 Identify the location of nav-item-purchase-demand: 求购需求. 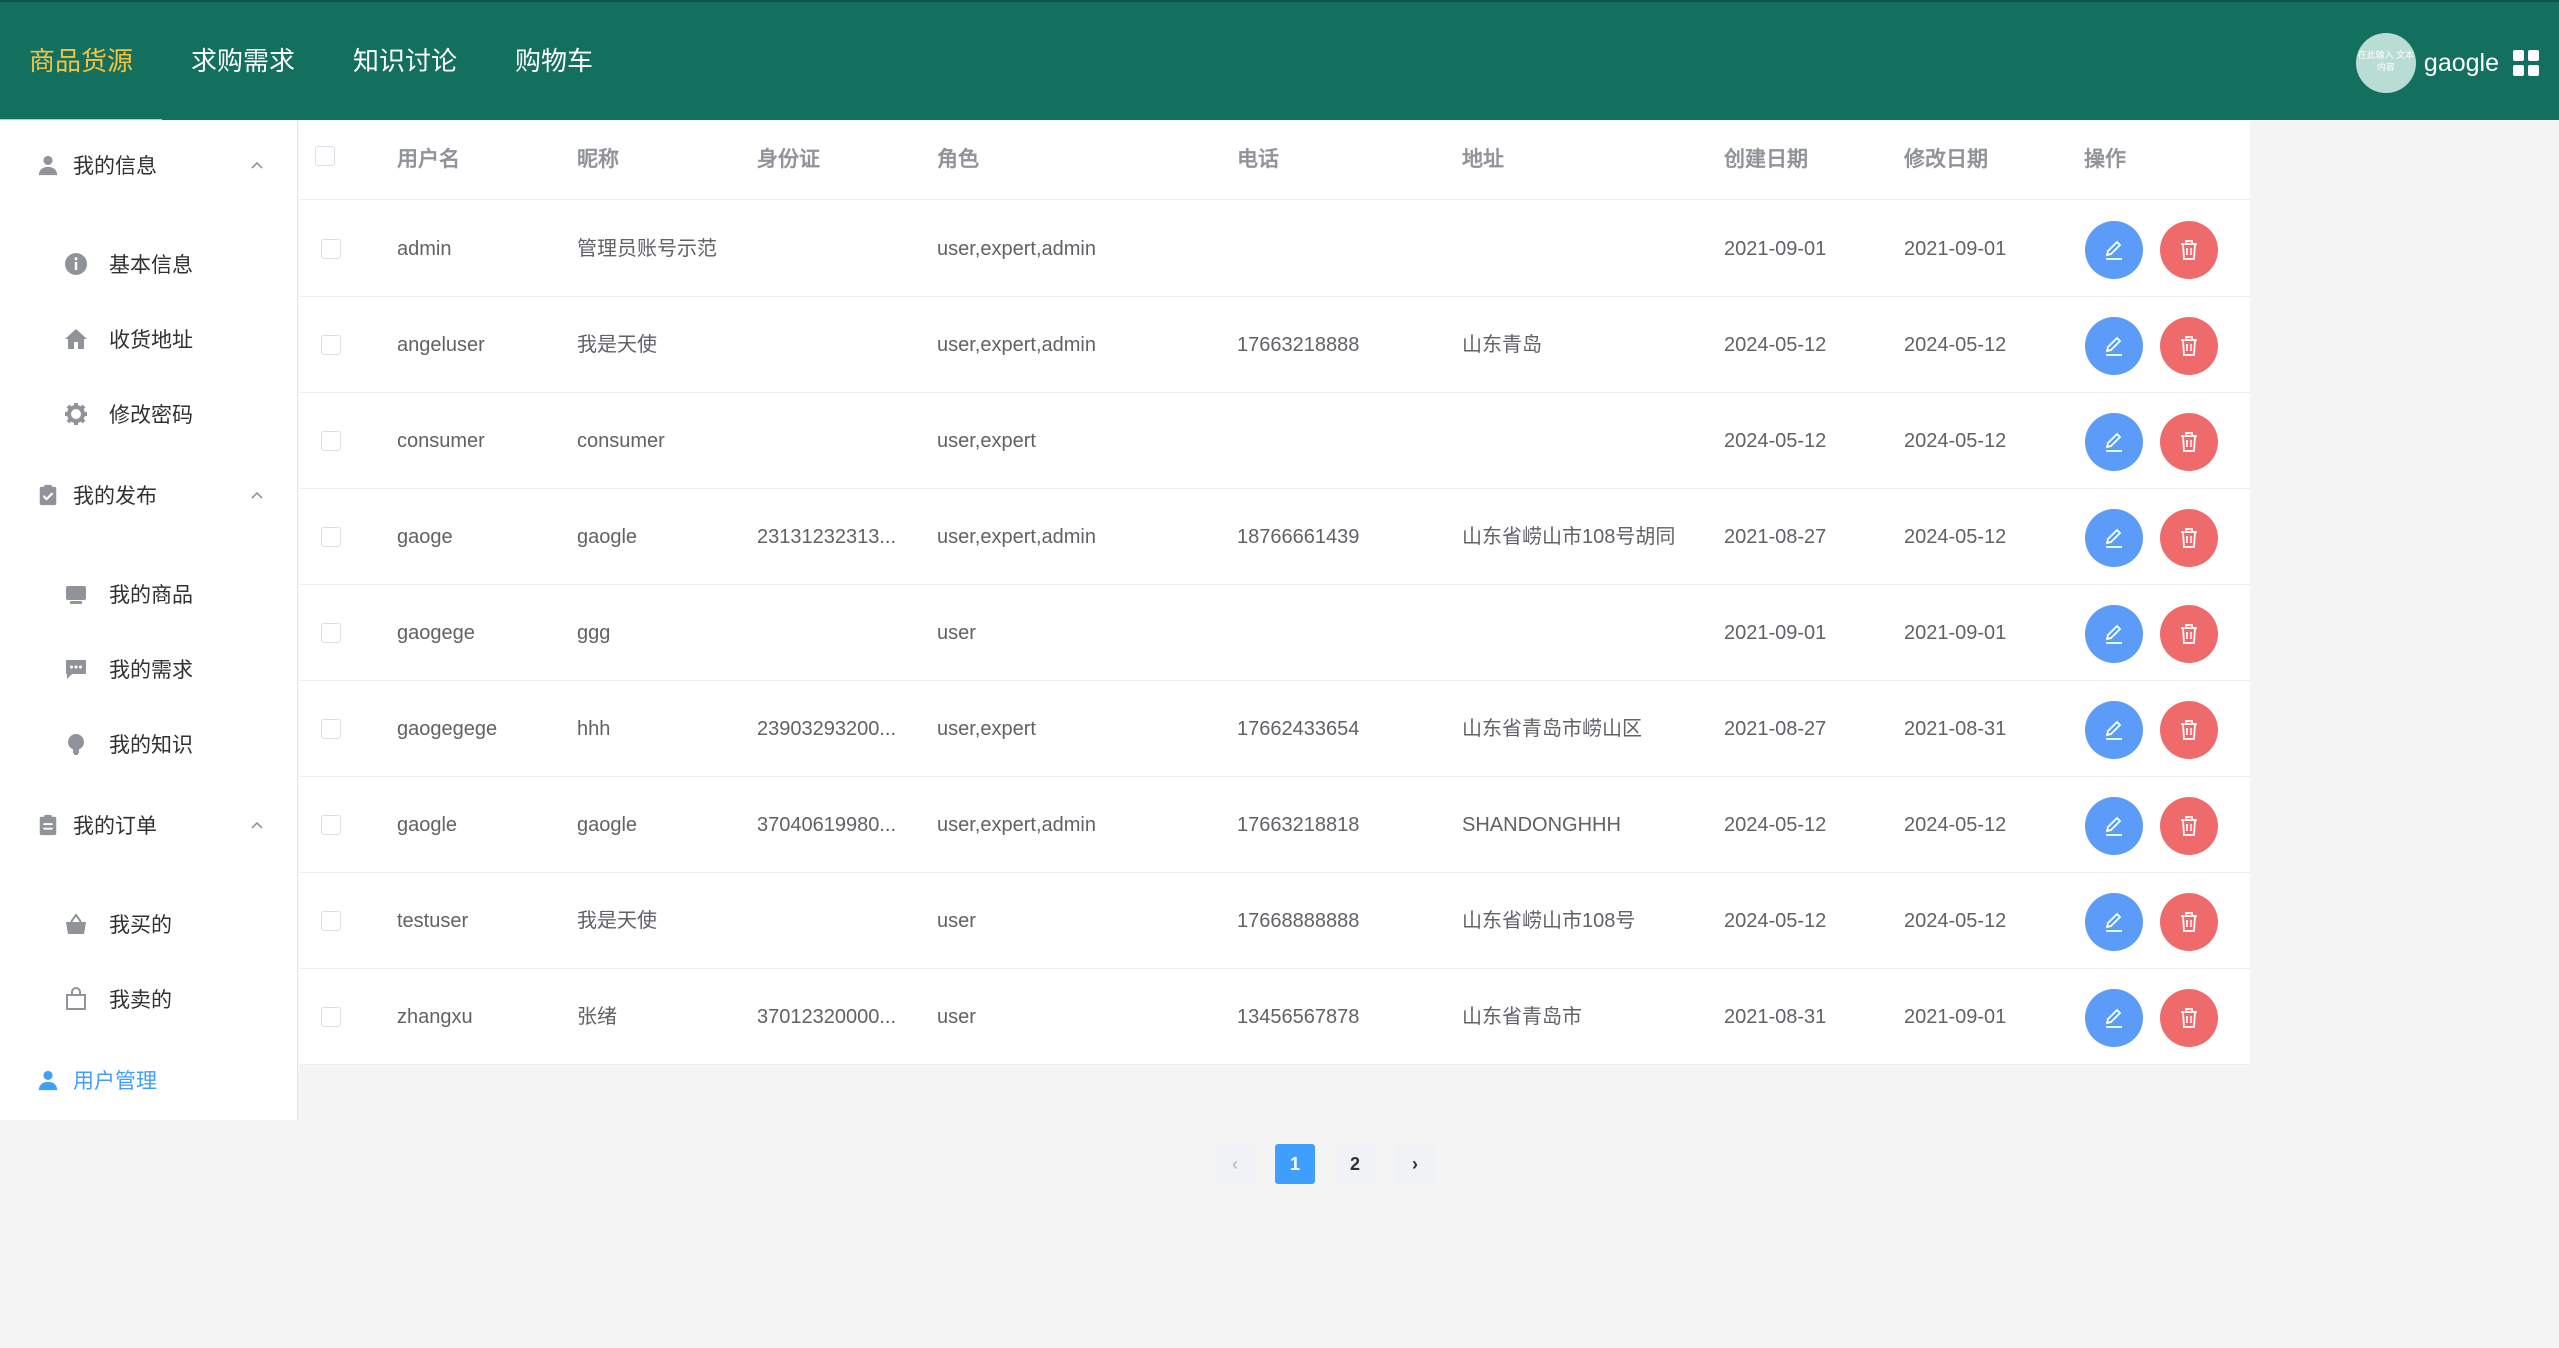
(243, 62).